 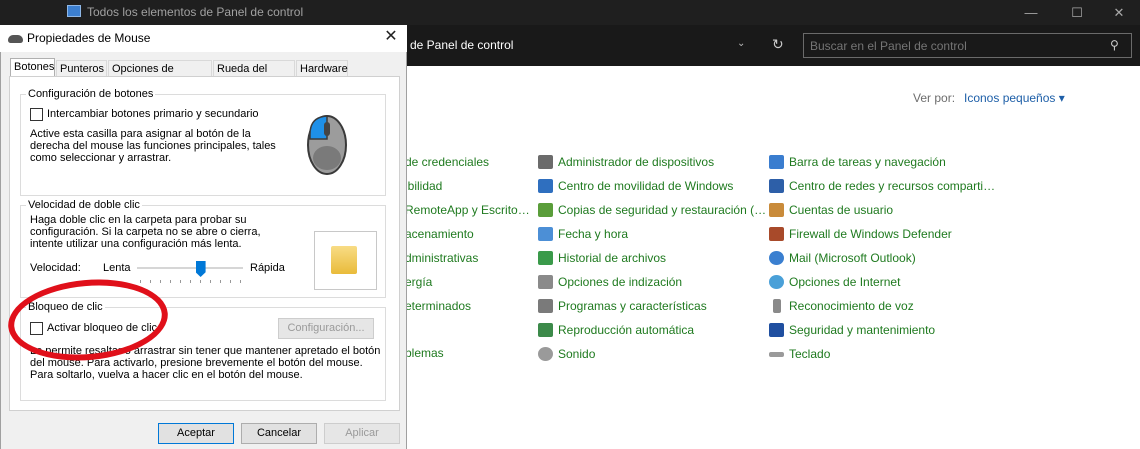 I want to click on slow-label: Lenta, so click(x=117, y=268).